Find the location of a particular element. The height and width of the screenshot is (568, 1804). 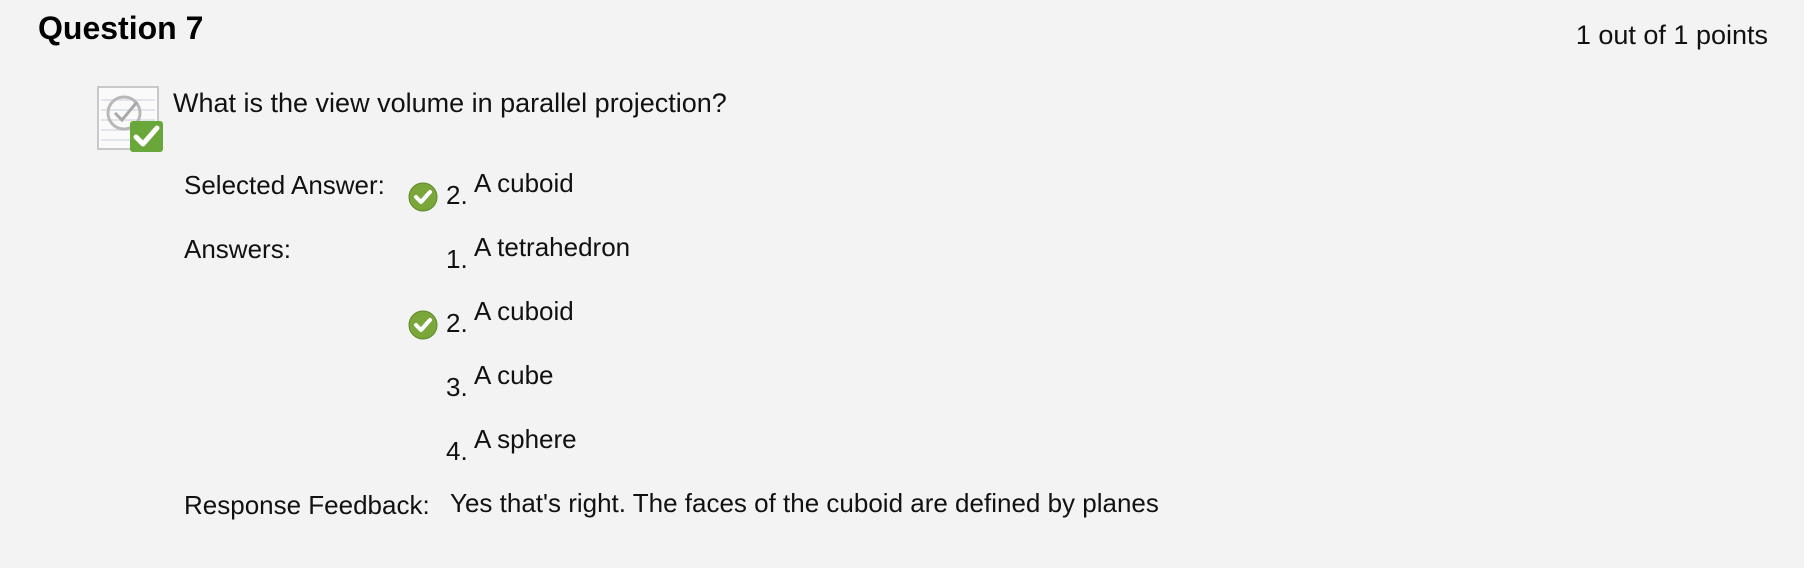

answer-item-correct: 2. A cuboid is located at coordinates (491, 318).